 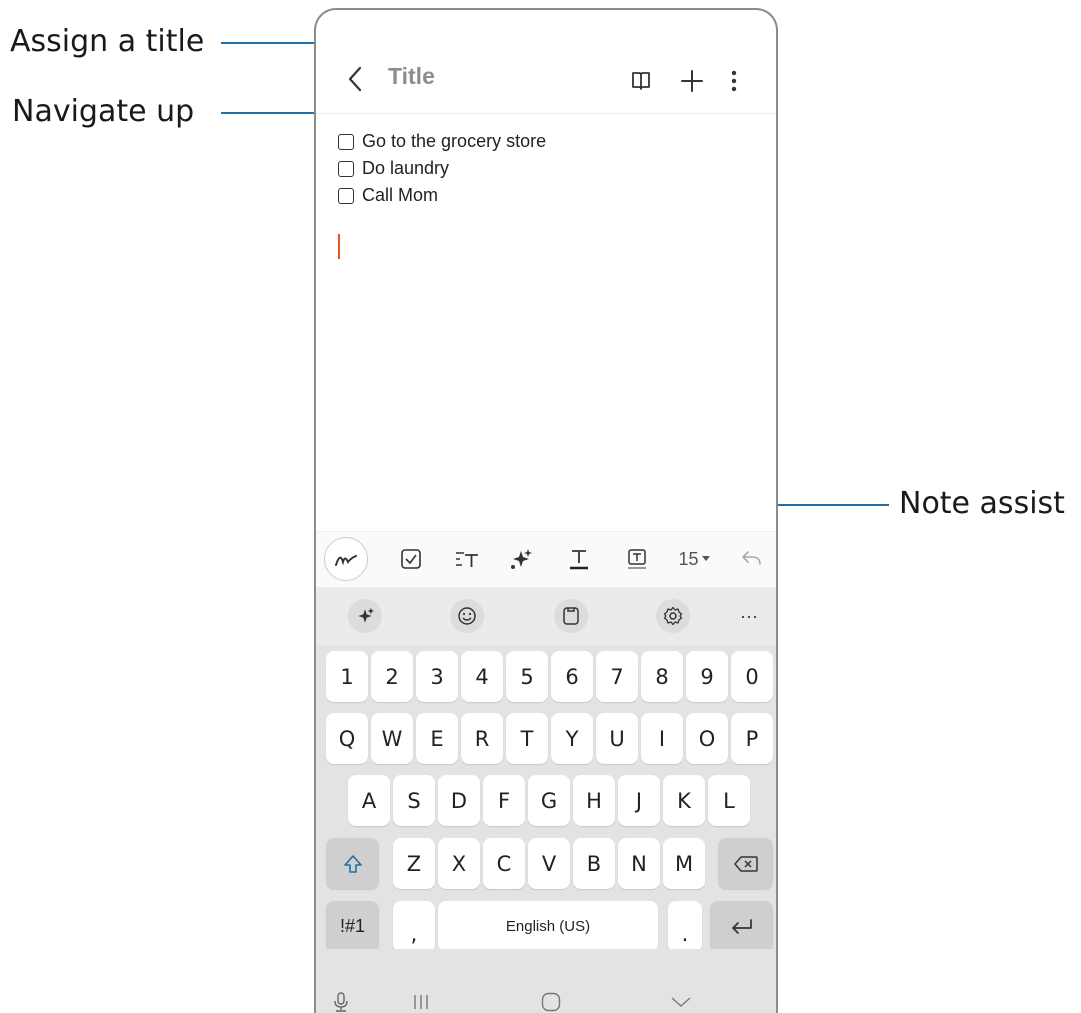 I want to click on key: N, so click(x=639, y=863).